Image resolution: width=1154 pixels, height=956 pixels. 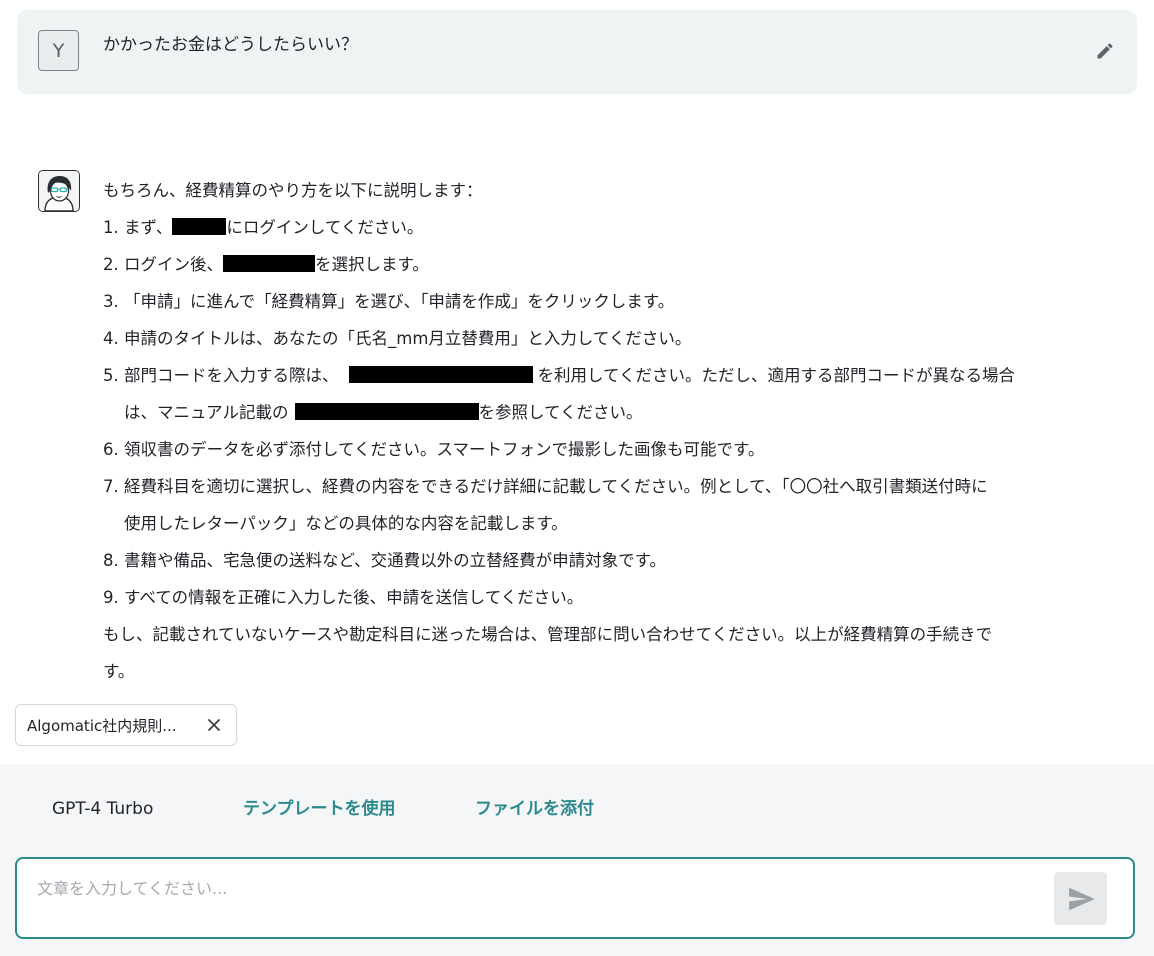 I want to click on list-item-text: 「申請」に進んで「経費精算」を選び、「申請を作成」をクリックします。, so click(x=399, y=301).